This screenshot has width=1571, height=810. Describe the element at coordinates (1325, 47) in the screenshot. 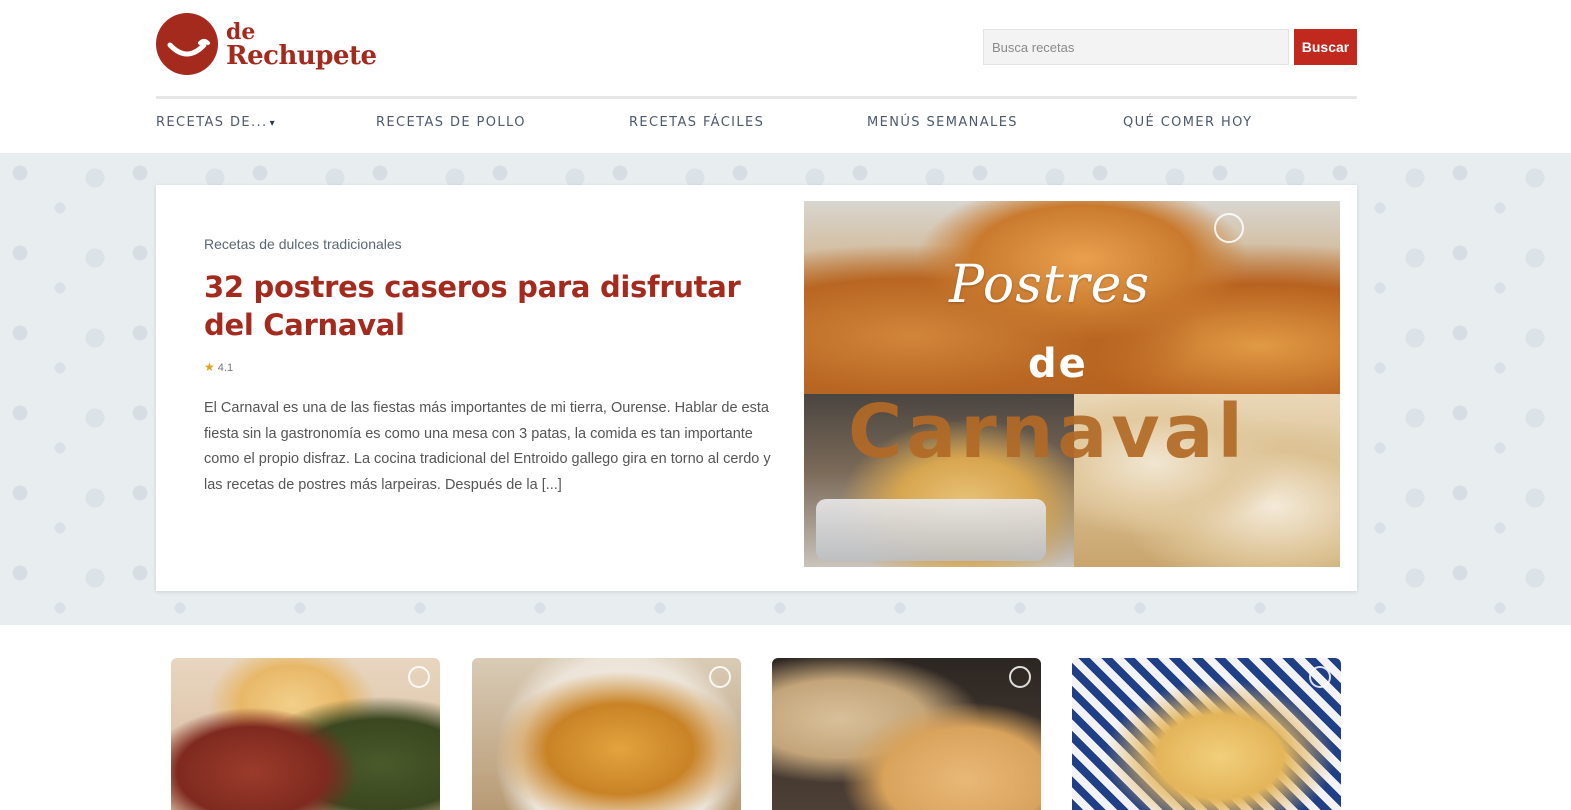

I see `search-button: Buscar` at that location.